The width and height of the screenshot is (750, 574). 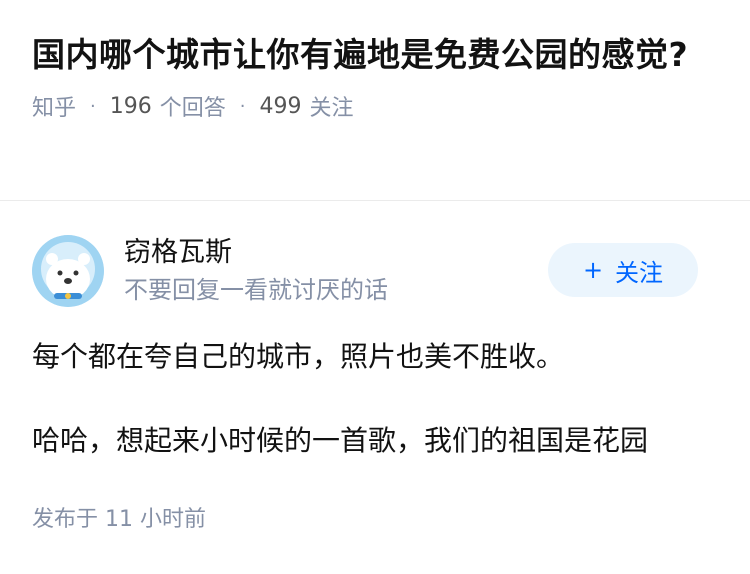 What do you see at coordinates (298, 356) in the screenshot?
I see `answer-paragraph: 每个都在夸自己的城市，照片也美不胜收。` at bounding box center [298, 356].